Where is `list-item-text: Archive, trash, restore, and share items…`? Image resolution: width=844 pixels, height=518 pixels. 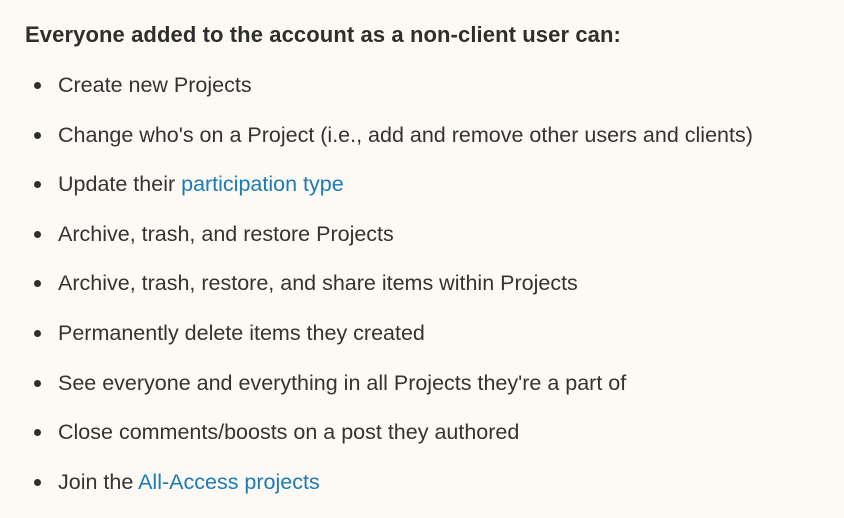
list-item-text: Archive, trash, restore, and share items… is located at coordinates (318, 283).